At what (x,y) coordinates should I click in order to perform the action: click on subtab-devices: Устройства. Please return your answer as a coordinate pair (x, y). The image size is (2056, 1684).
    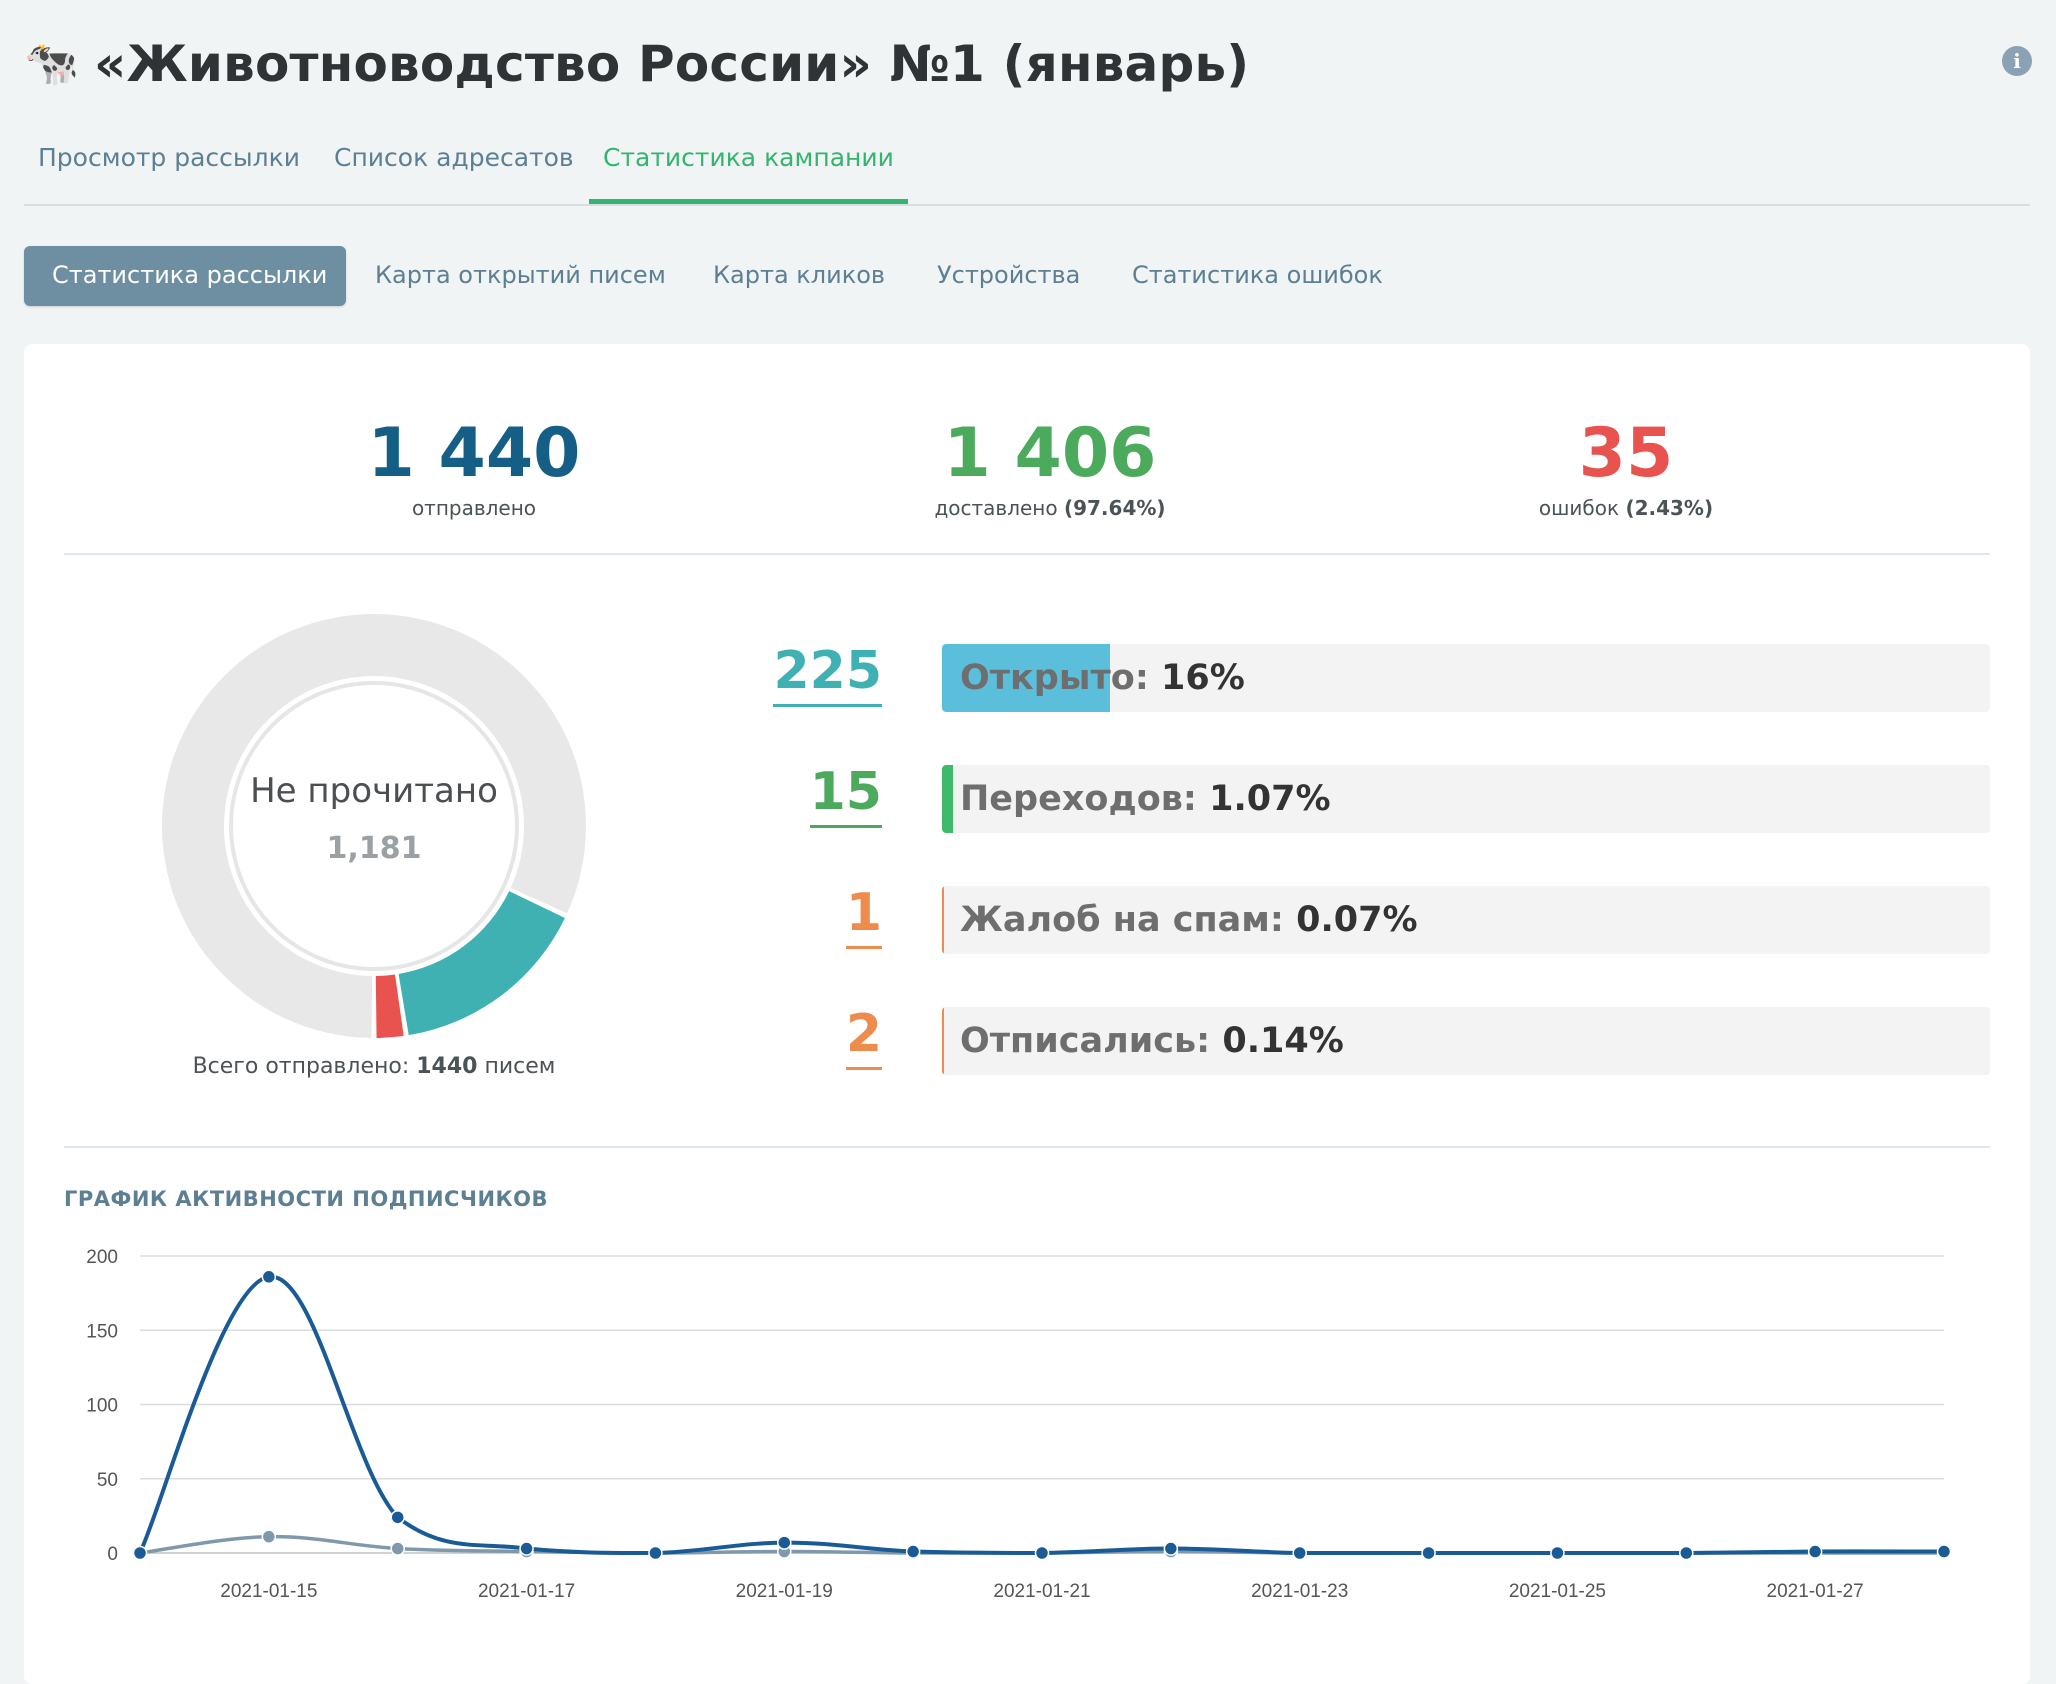
    Looking at the image, I should click on (1008, 276).